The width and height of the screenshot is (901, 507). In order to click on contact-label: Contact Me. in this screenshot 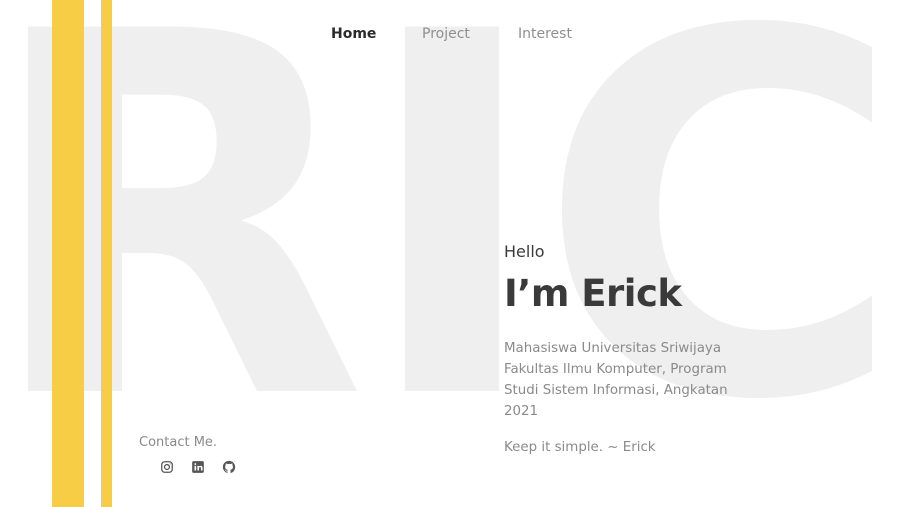, I will do `click(178, 442)`.